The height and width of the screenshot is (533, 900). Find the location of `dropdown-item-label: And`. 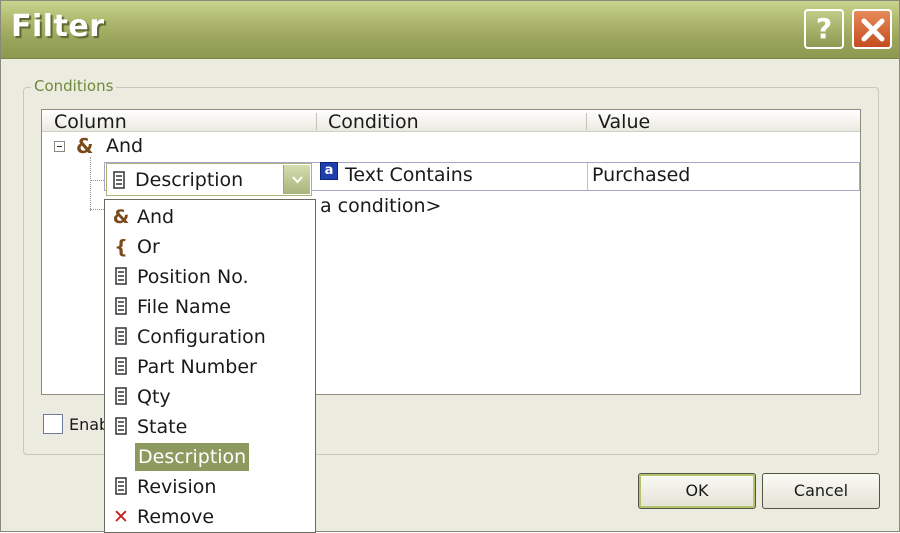

dropdown-item-label: And is located at coordinates (156, 217).